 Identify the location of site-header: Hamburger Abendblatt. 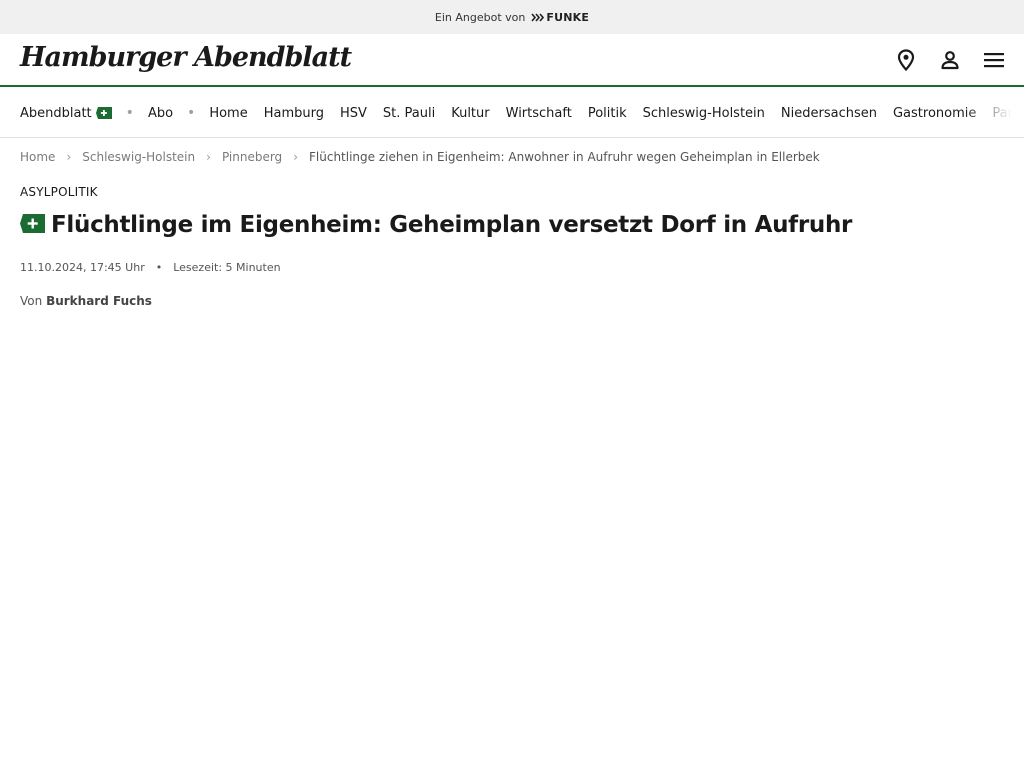
(512, 60).